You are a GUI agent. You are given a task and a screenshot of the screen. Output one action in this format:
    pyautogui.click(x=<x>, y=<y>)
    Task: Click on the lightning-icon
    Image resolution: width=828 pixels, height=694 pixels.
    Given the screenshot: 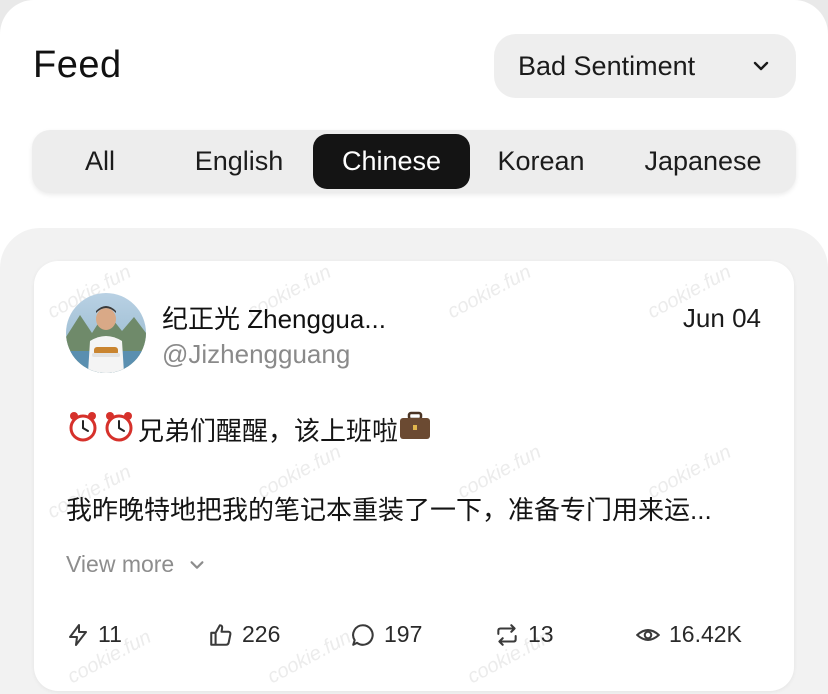 What is the action you would take?
    pyautogui.click(x=78, y=634)
    